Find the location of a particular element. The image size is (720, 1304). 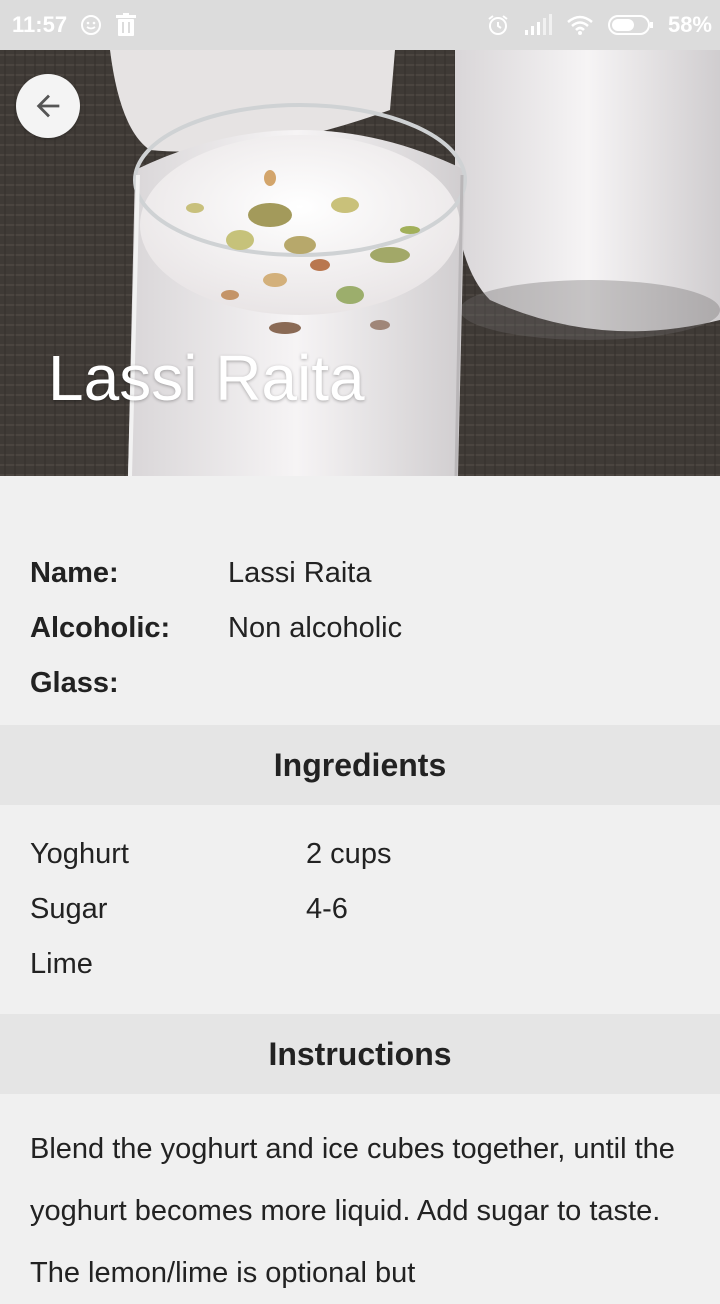

trash-icon is located at coordinates (126, 25).